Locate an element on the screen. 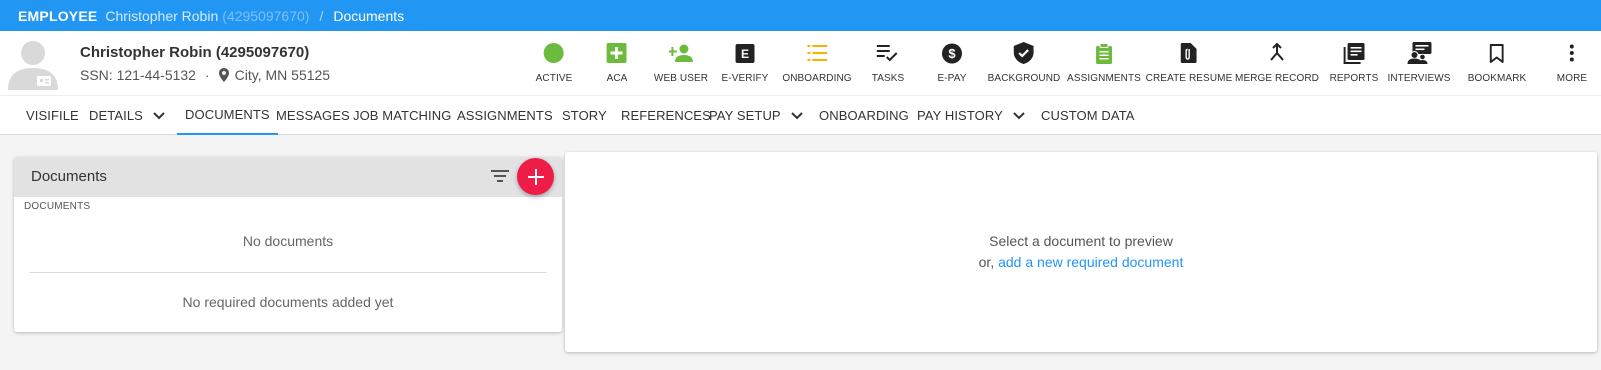  action-label: ACTIVE is located at coordinates (554, 78).